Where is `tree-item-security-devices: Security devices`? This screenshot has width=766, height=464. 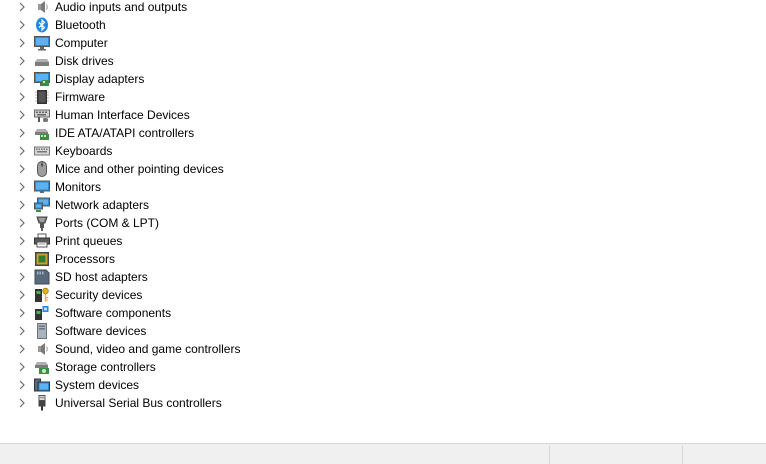
tree-item-security-devices: Security devices is located at coordinates (383, 295).